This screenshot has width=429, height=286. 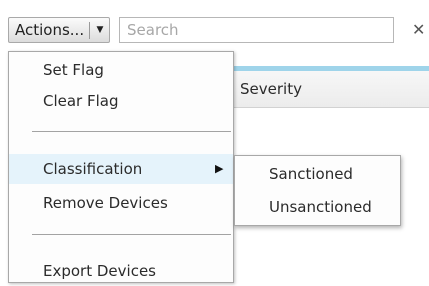 I want to click on menu-item-label: Clear Flag, so click(x=81, y=101).